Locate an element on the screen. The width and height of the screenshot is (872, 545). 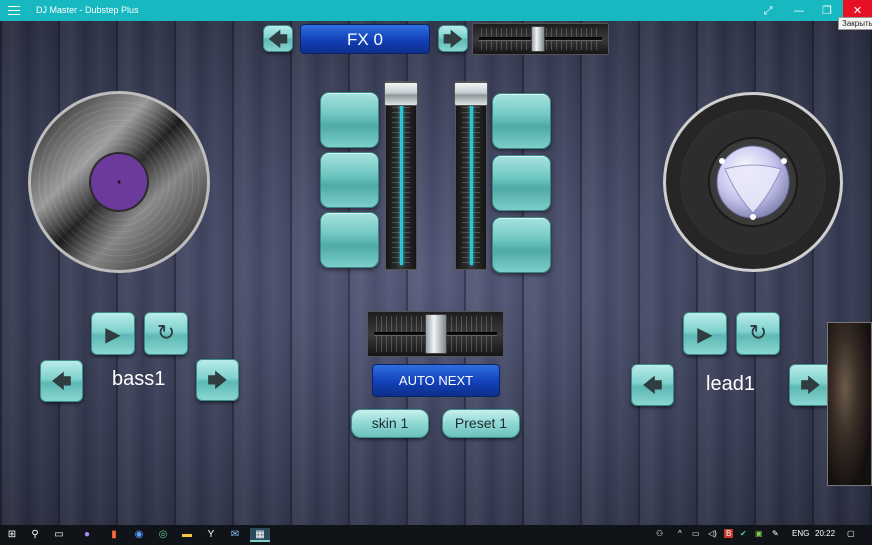
network-icon: ▭ is located at coordinates (696, 533).